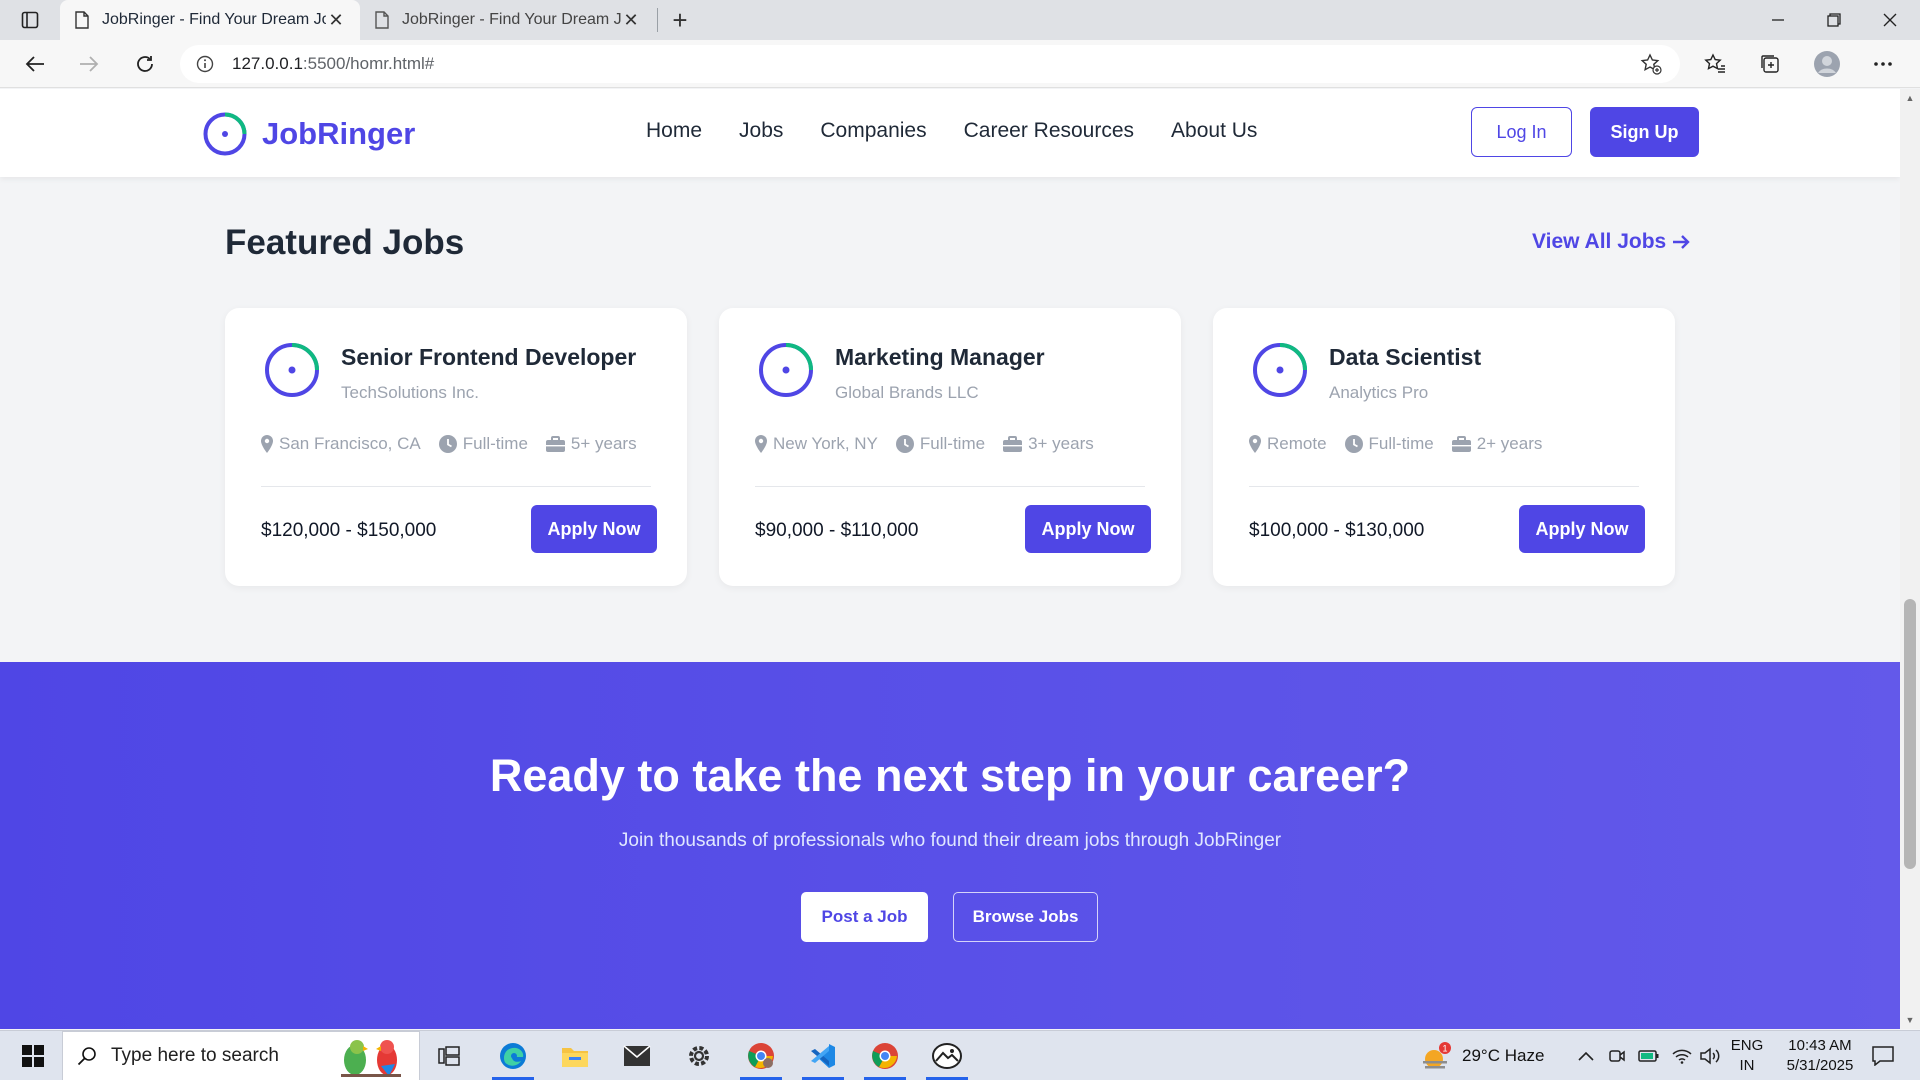 Image resolution: width=1920 pixels, height=1080 pixels. I want to click on more-options-icon, so click(1883, 64).